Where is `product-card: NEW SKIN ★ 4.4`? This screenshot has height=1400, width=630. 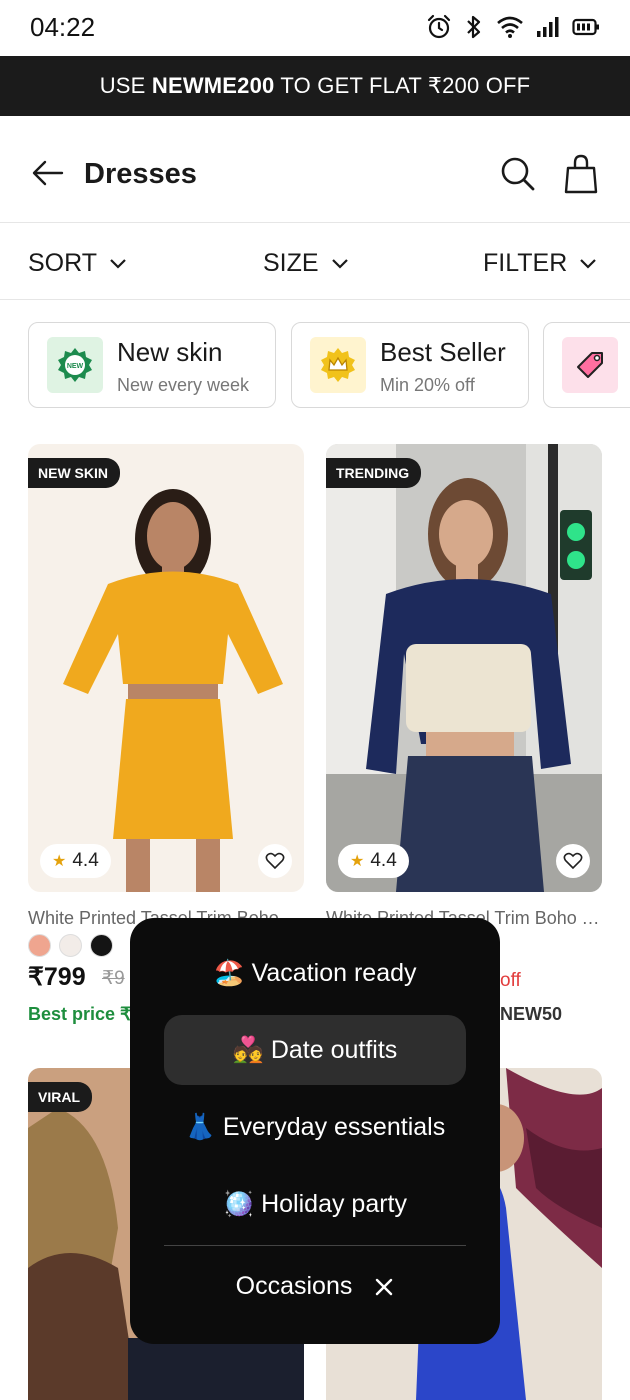 product-card: NEW SKIN ★ 4.4 is located at coordinates (166, 668).